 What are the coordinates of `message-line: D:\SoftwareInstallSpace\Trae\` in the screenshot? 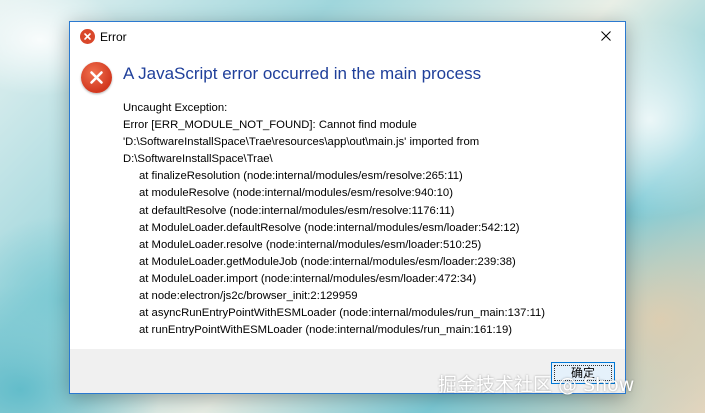 It's located at (198, 159).